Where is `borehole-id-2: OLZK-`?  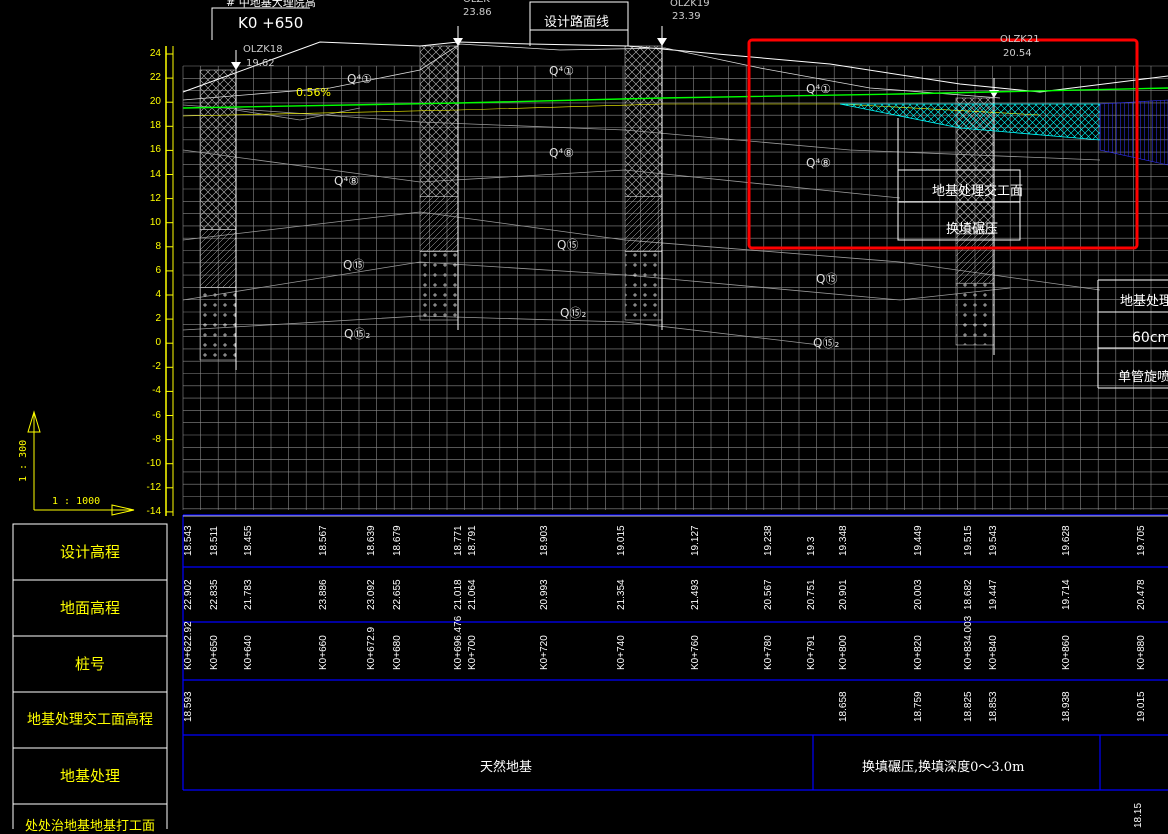 borehole-id-2: OLZK- is located at coordinates (477, 2).